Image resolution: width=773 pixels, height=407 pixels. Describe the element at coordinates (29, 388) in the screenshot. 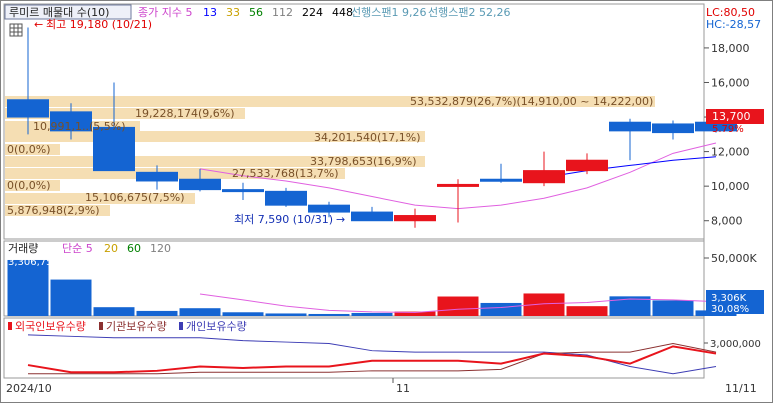

I see `x-label-start: 2024/10` at that location.